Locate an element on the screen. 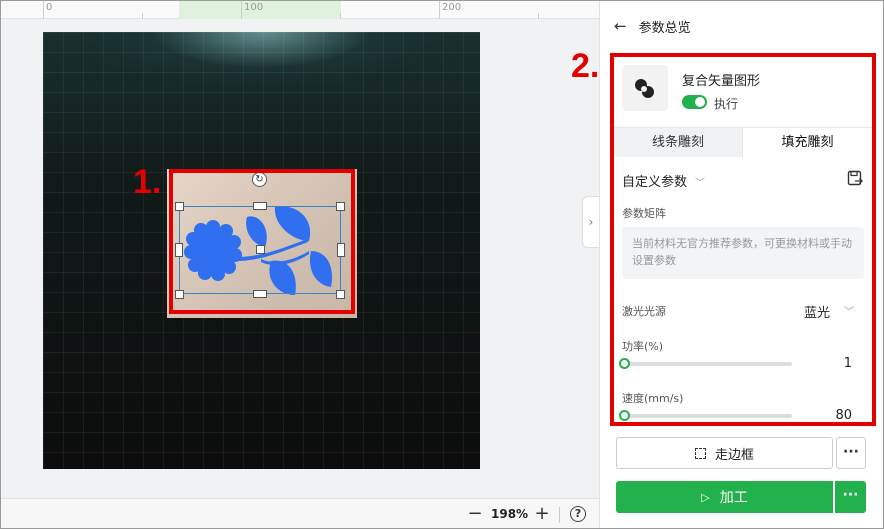  matrix-label: 参数矩阵 is located at coordinates (644, 213).